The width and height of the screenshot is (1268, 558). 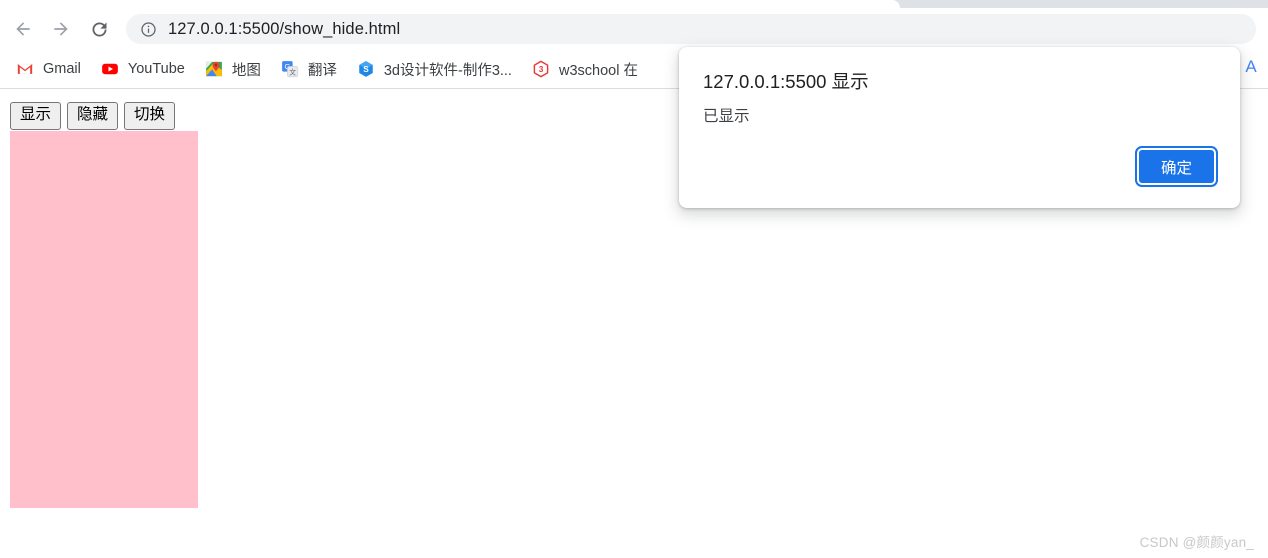 What do you see at coordinates (1196, 542) in the screenshot?
I see `csdn-watermark: CSDN @颜颜yan_` at bounding box center [1196, 542].